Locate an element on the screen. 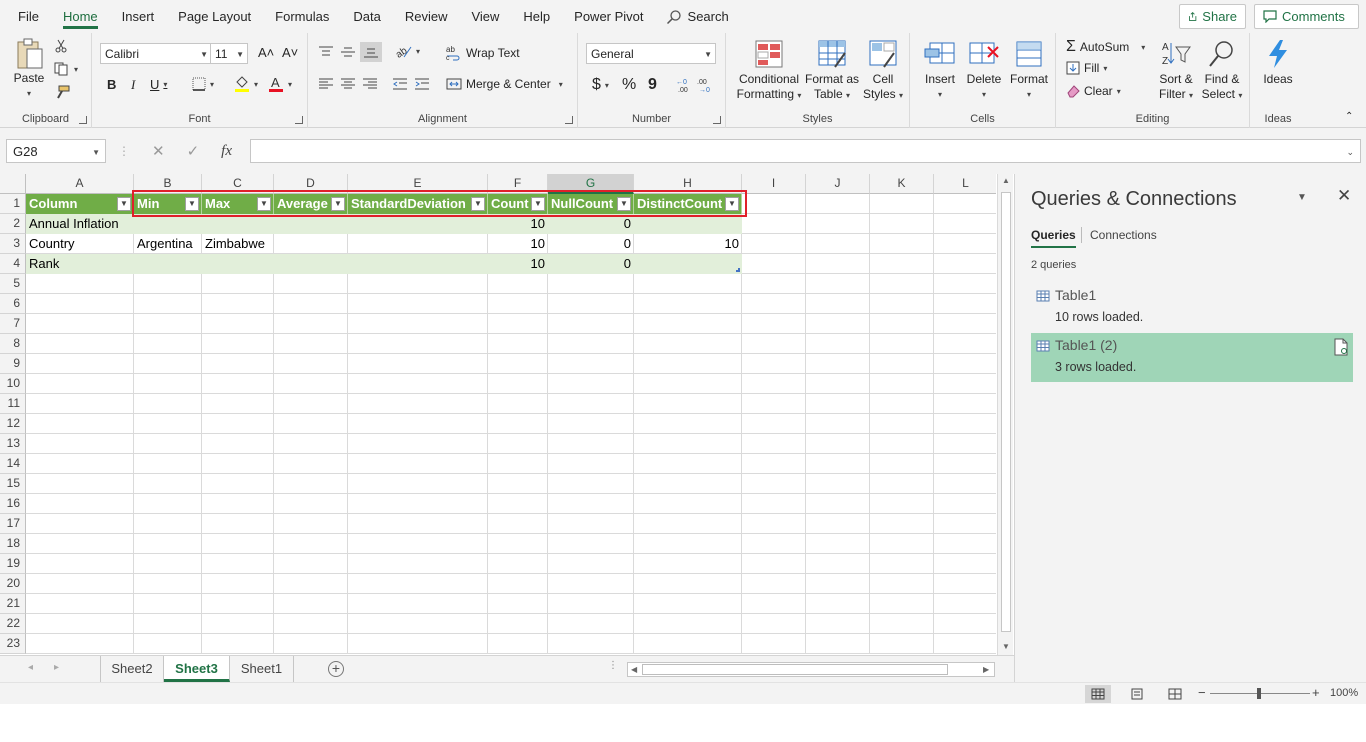  clipboard-launcher-icon is located at coordinates (83, 120).